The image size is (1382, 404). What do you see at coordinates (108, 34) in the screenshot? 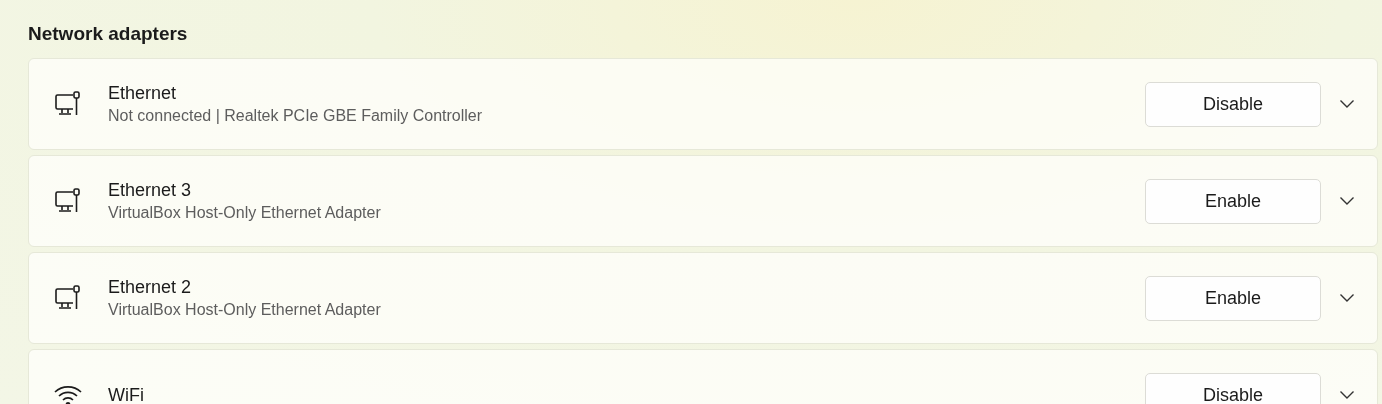
I see `section-title: Network adapters` at bounding box center [108, 34].